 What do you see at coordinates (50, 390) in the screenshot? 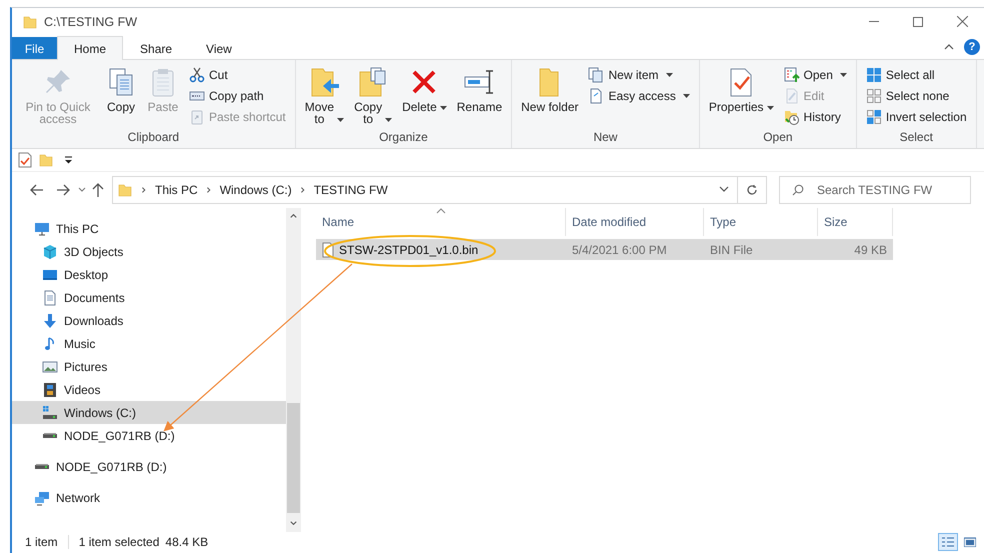
I see `film-icon` at bounding box center [50, 390].